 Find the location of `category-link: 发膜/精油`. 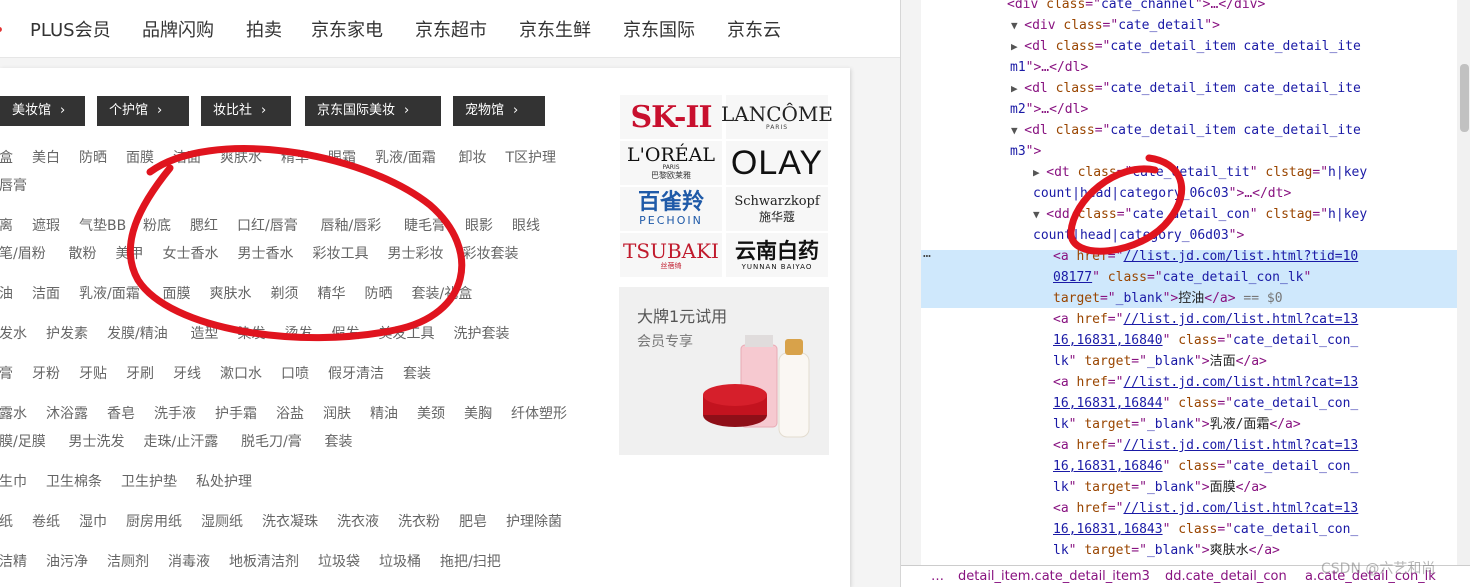

category-link: 发膜/精油 is located at coordinates (137, 334).